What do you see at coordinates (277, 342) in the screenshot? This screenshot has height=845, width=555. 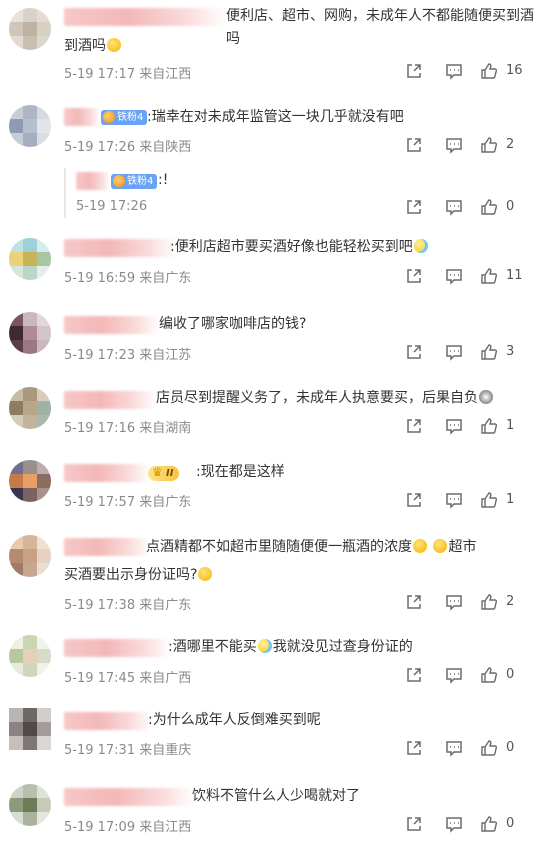 I see `comment-item: 编收了哪家咖啡店的钱? 5-19 17:23 来自江苏 3` at bounding box center [277, 342].